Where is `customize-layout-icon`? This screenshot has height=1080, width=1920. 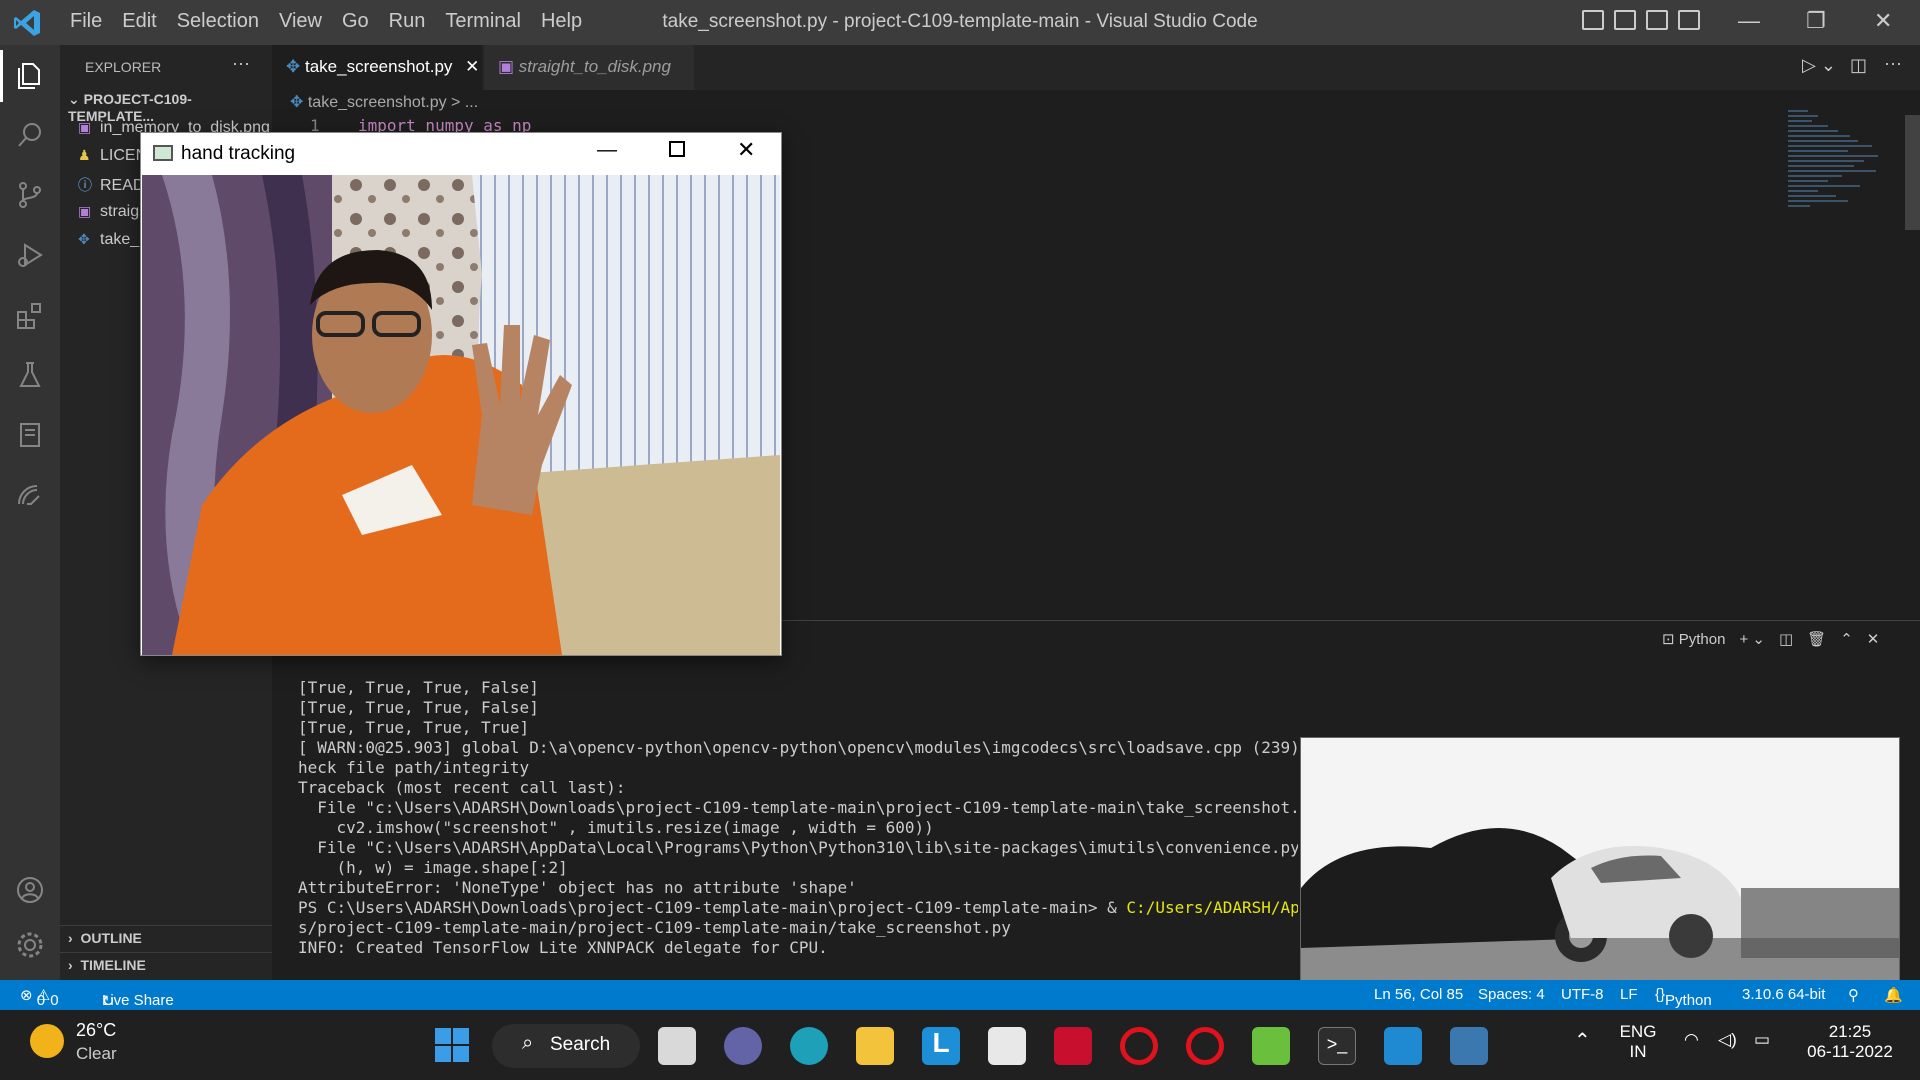
customize-layout-icon is located at coordinates (1689, 20).